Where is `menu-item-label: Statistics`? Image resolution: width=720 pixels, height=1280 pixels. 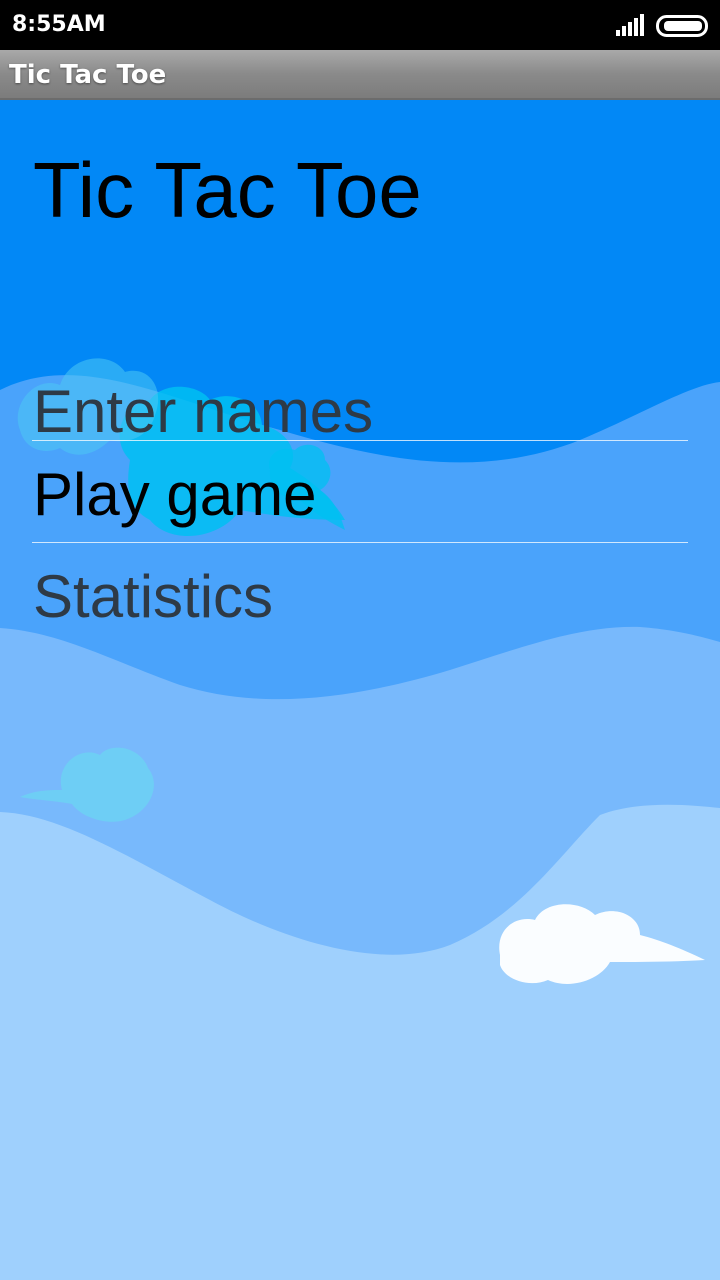 menu-item-label: Statistics is located at coordinates (153, 596).